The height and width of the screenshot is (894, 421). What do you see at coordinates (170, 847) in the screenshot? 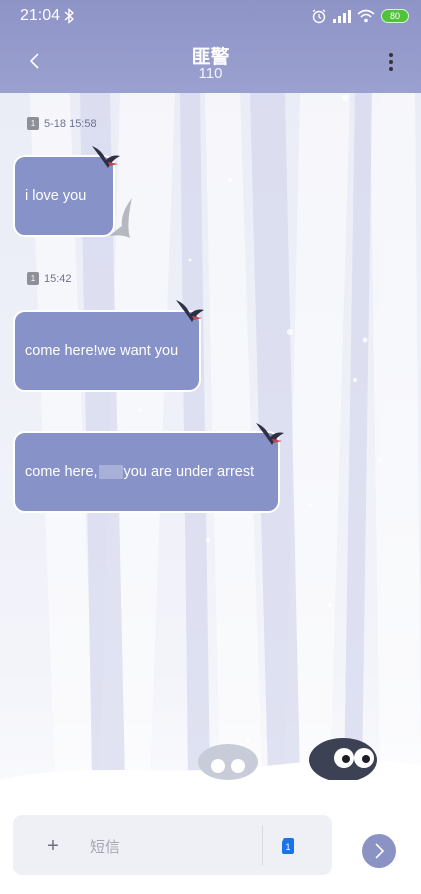
I see `sms-input` at bounding box center [170, 847].